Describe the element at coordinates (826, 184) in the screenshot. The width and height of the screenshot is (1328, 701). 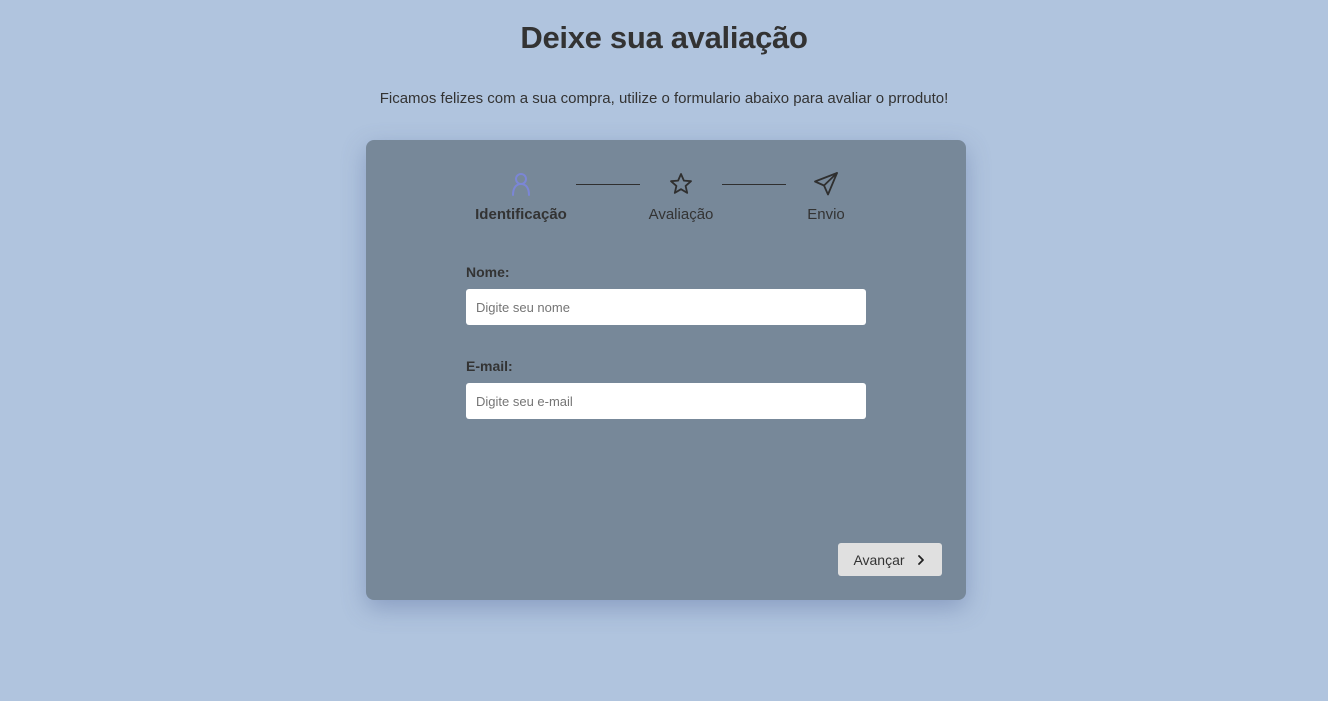
I see `send-icon` at that location.